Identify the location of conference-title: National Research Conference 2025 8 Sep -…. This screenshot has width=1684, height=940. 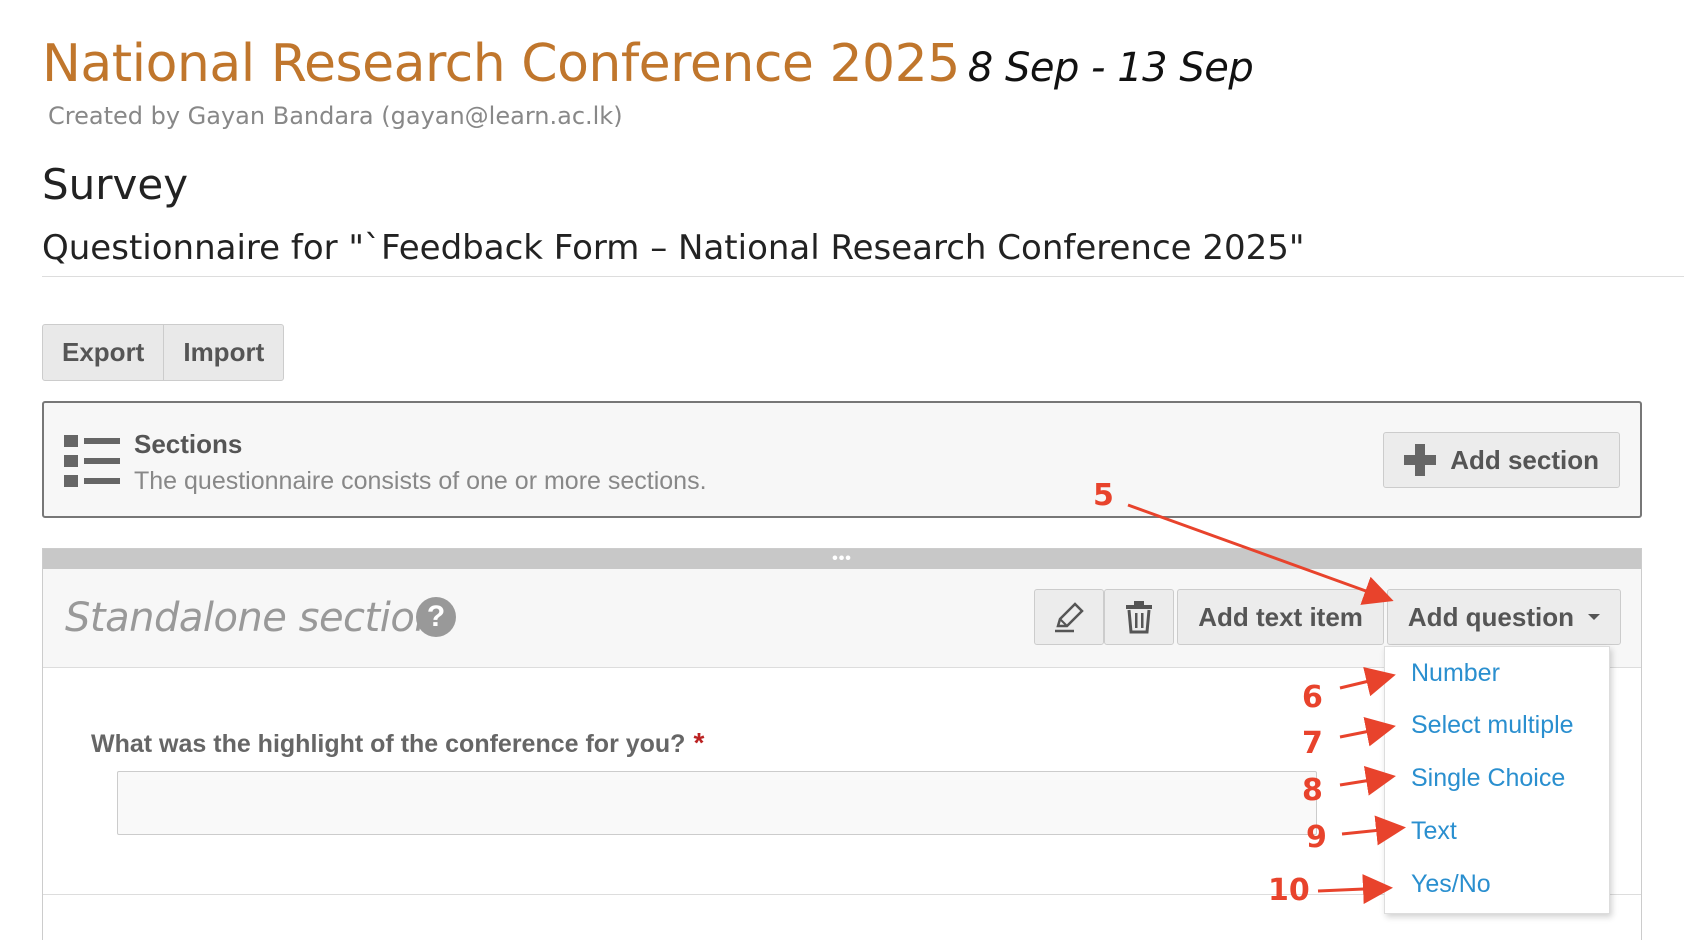
(648, 64).